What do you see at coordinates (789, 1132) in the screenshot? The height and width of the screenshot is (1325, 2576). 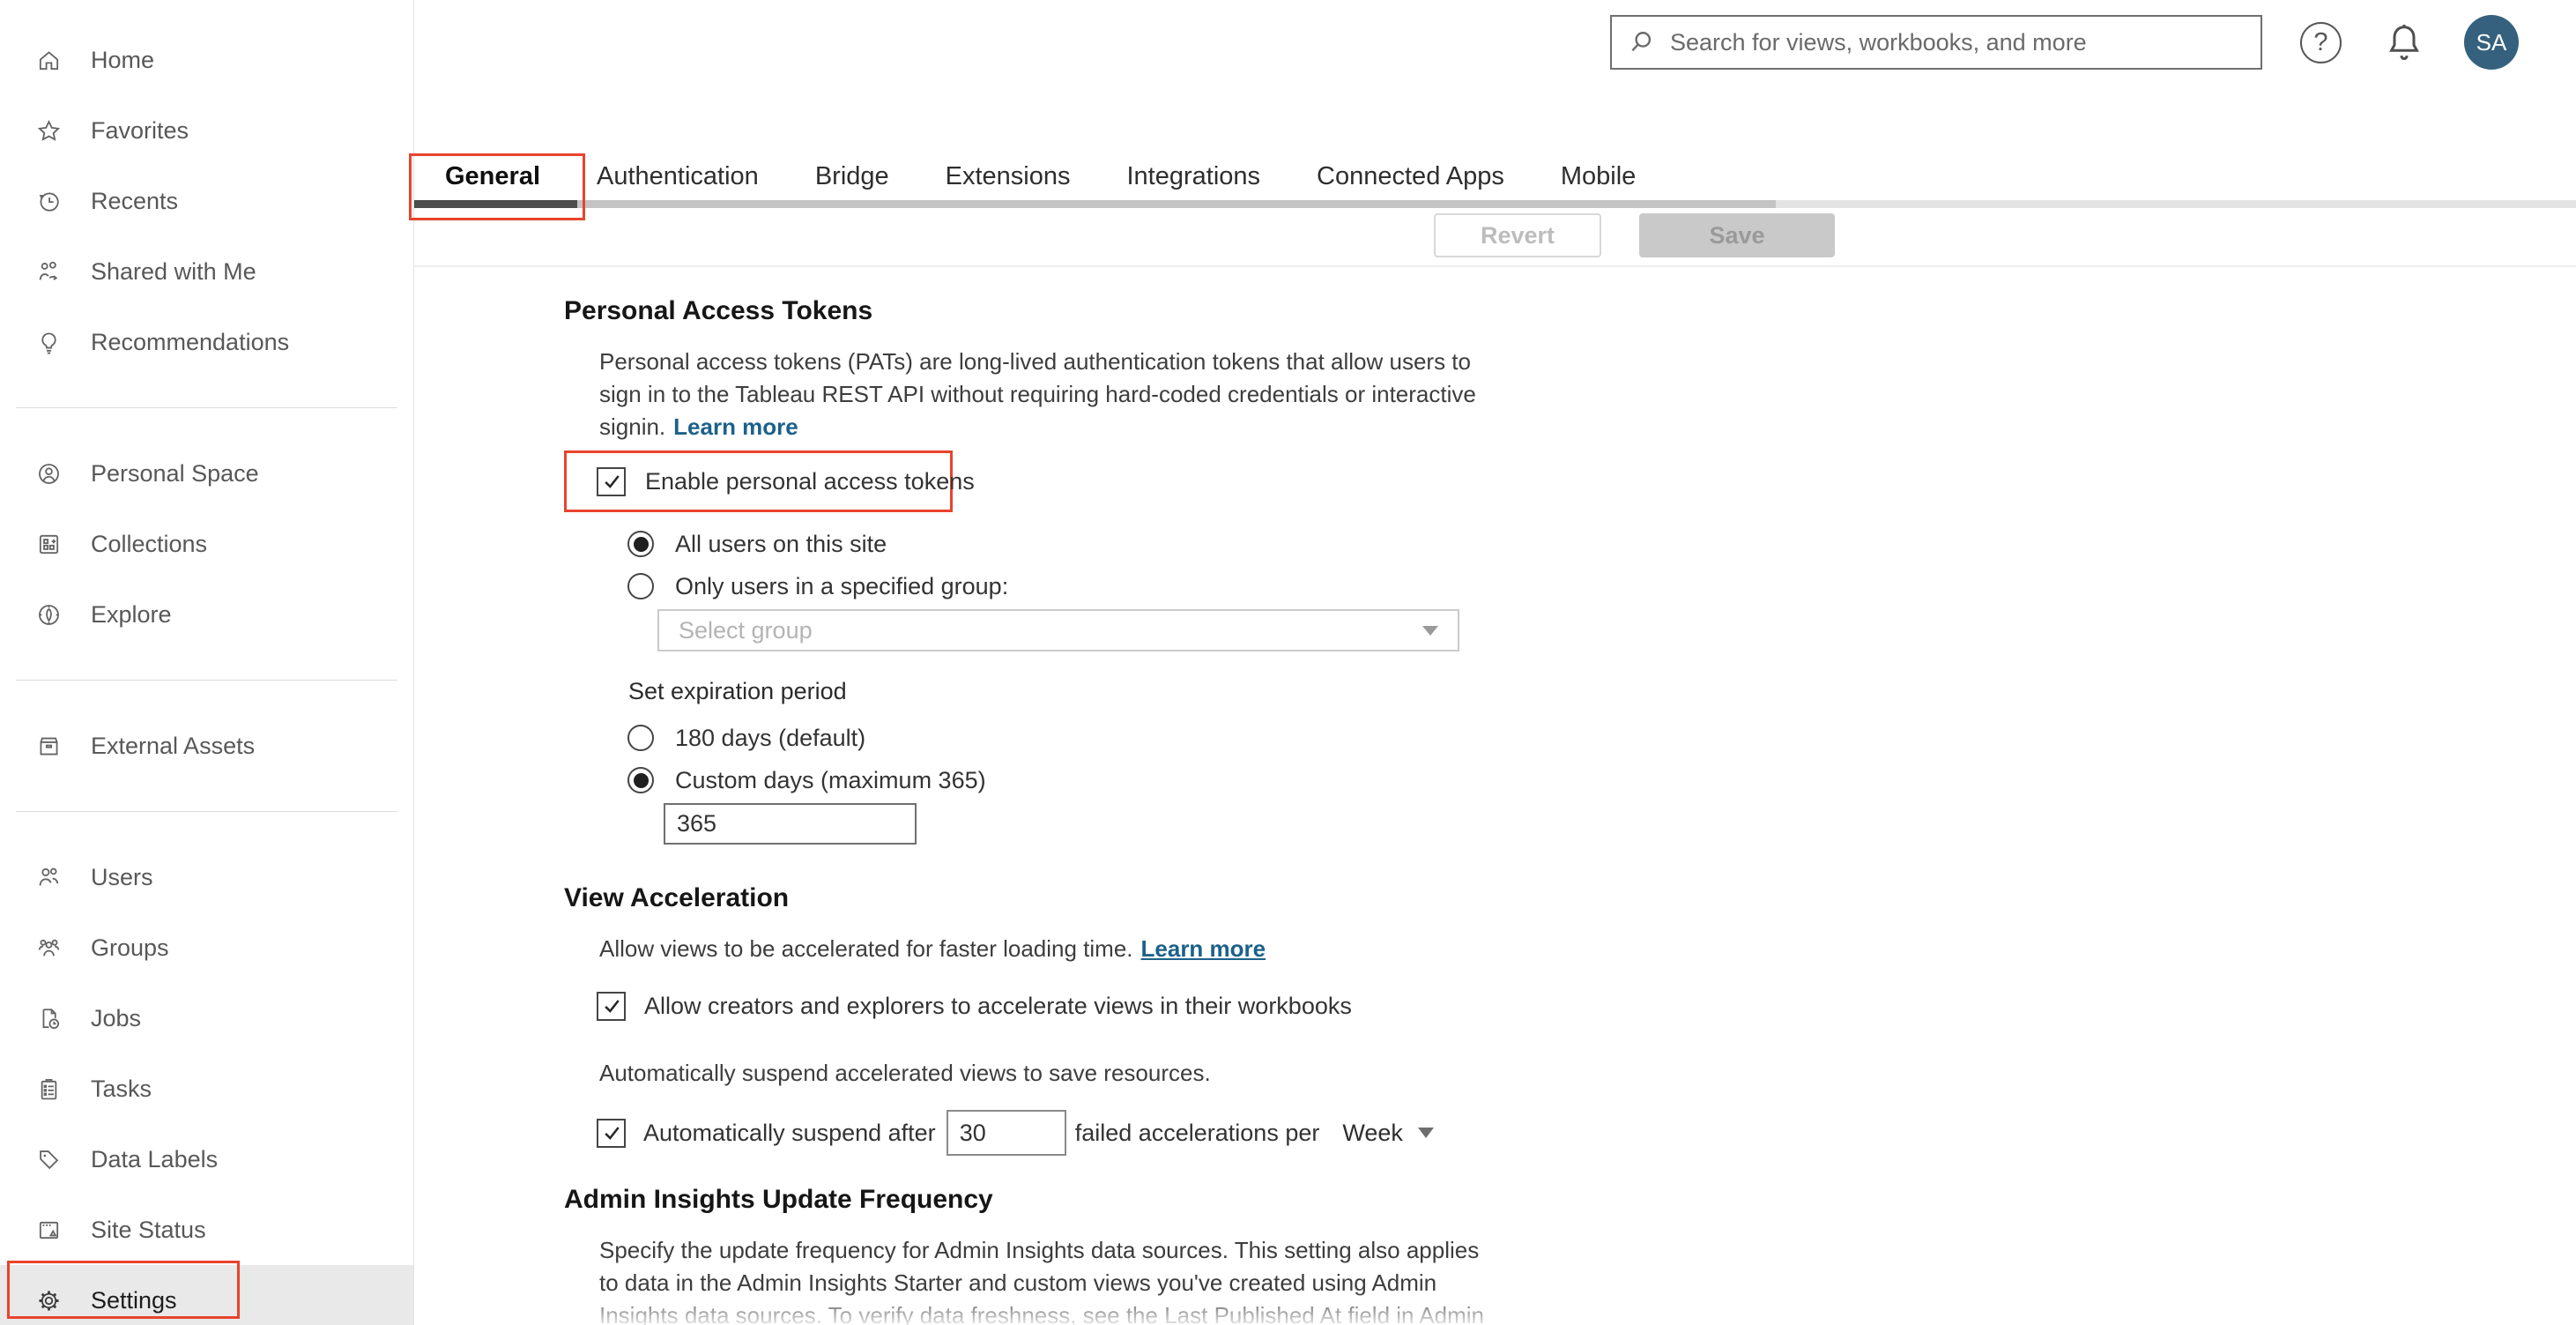 I see `auto-suspend-label: Automatically suspend after` at bounding box center [789, 1132].